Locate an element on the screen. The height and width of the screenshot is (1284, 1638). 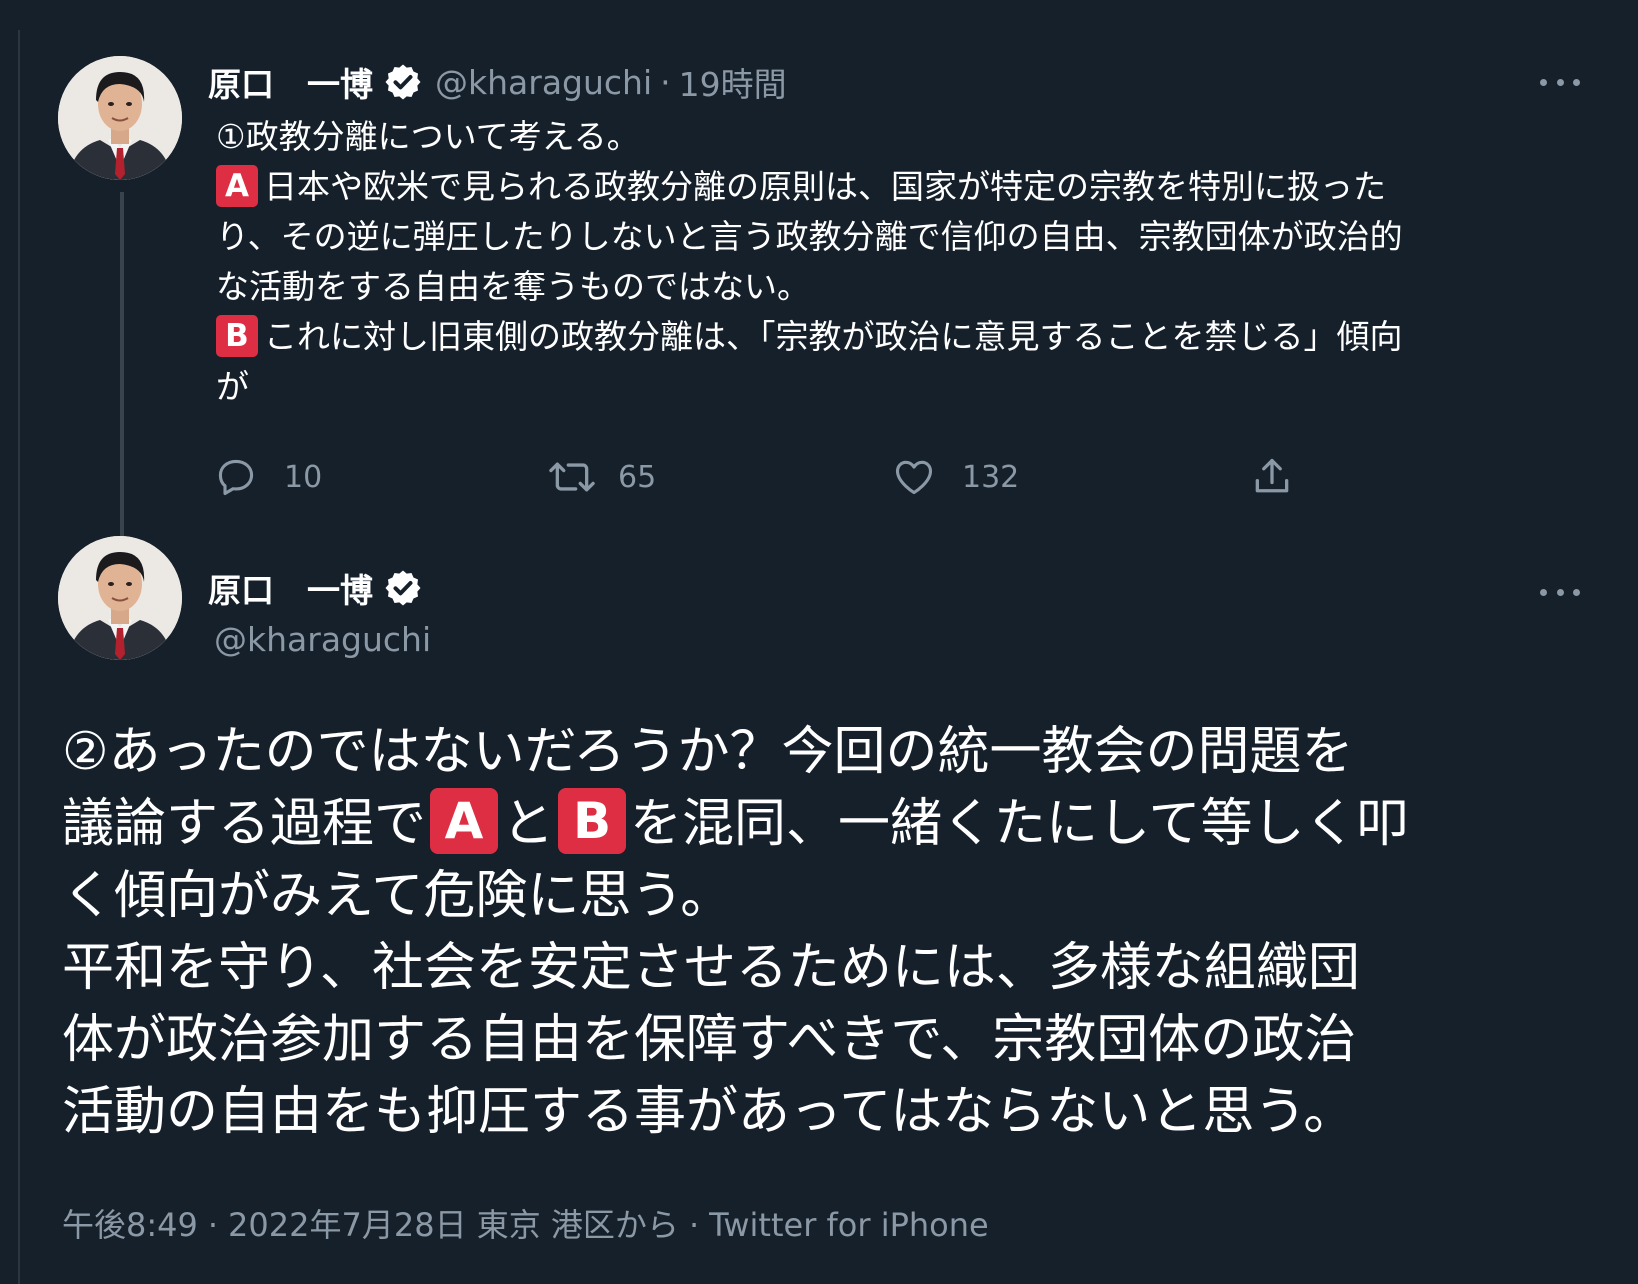
heart-icon is located at coordinates (914, 477).